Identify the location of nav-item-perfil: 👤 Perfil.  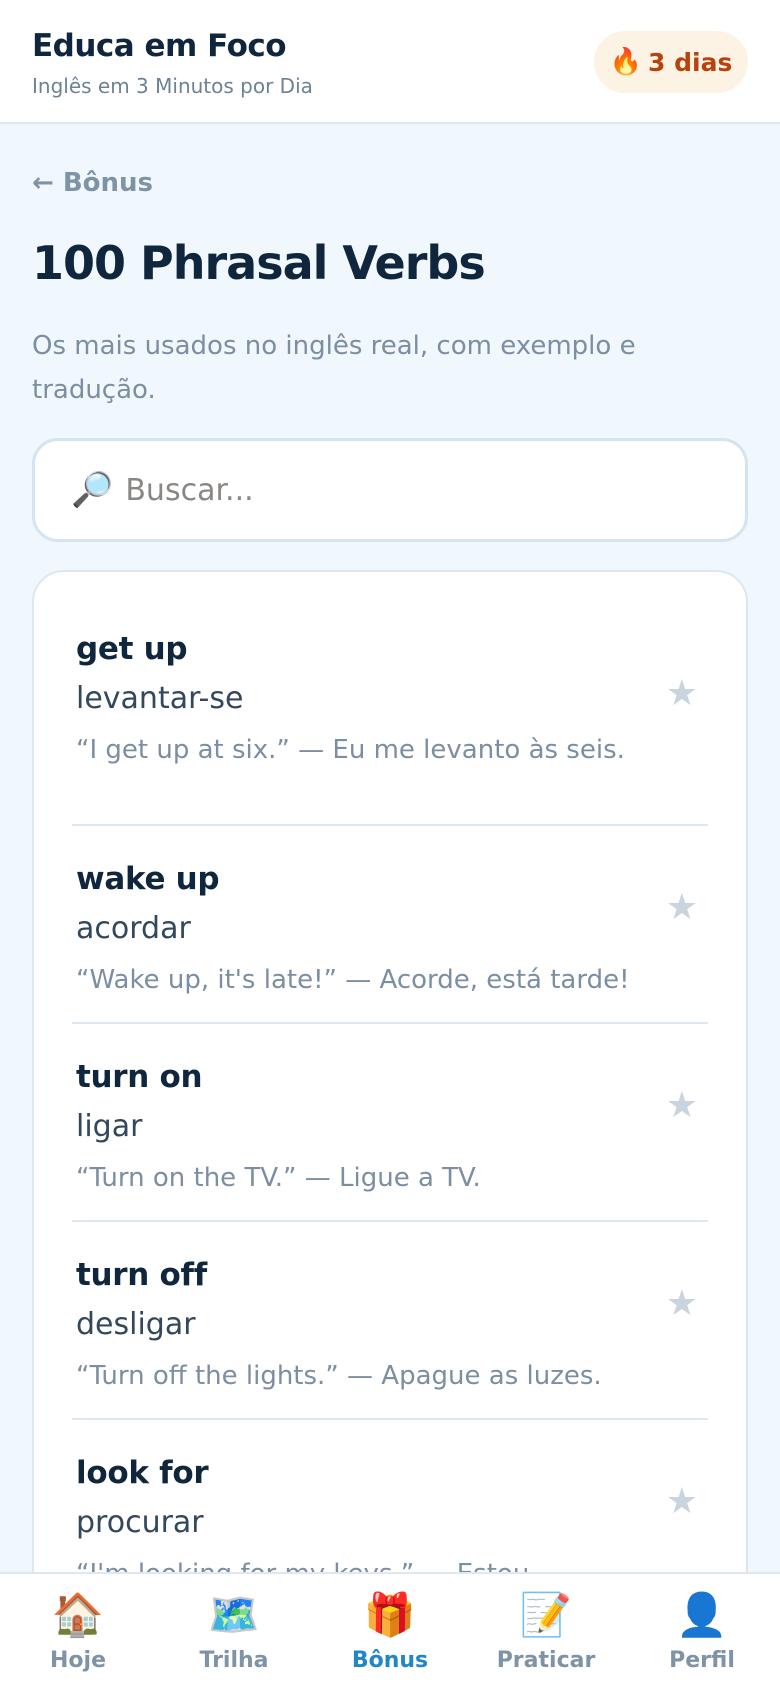
(702, 1631).